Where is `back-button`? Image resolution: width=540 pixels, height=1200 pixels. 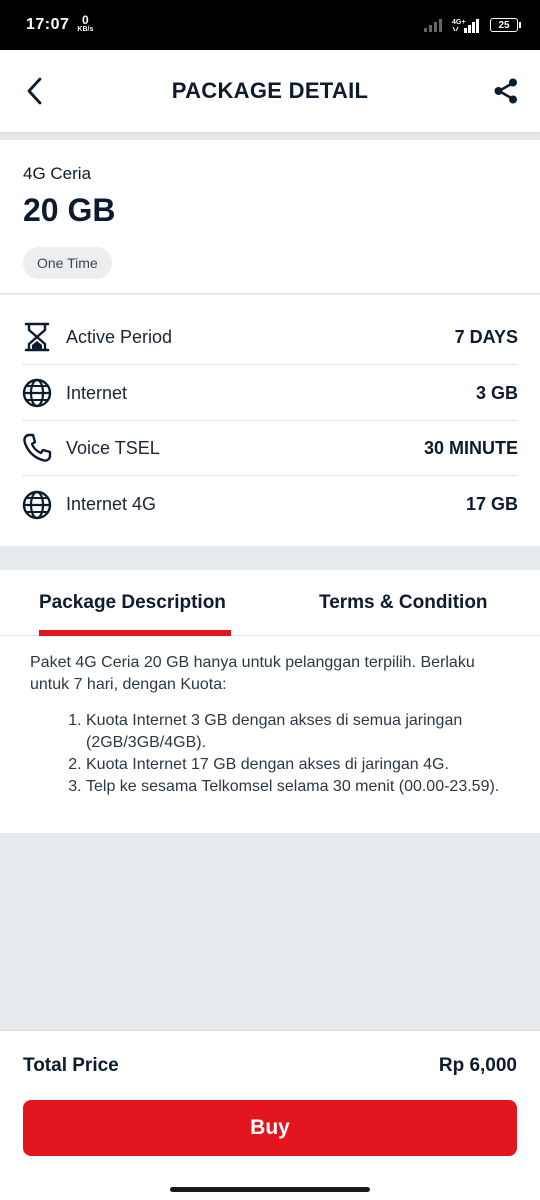
back-button is located at coordinates (34, 91).